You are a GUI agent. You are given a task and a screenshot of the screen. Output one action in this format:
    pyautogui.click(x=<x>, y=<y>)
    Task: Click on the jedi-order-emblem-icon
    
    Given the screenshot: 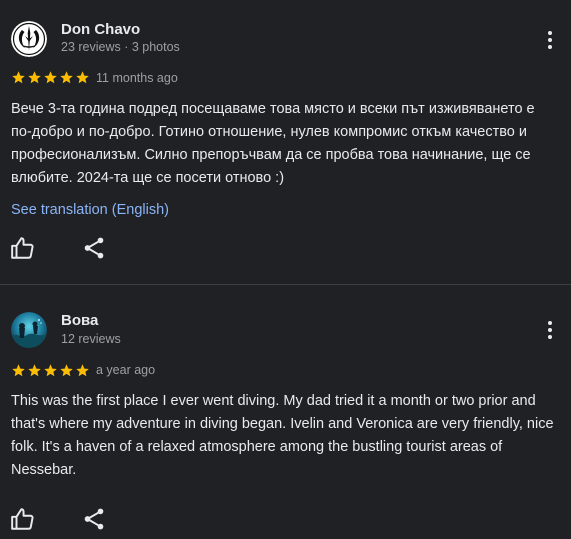 What is the action you would take?
    pyautogui.click(x=29, y=39)
    